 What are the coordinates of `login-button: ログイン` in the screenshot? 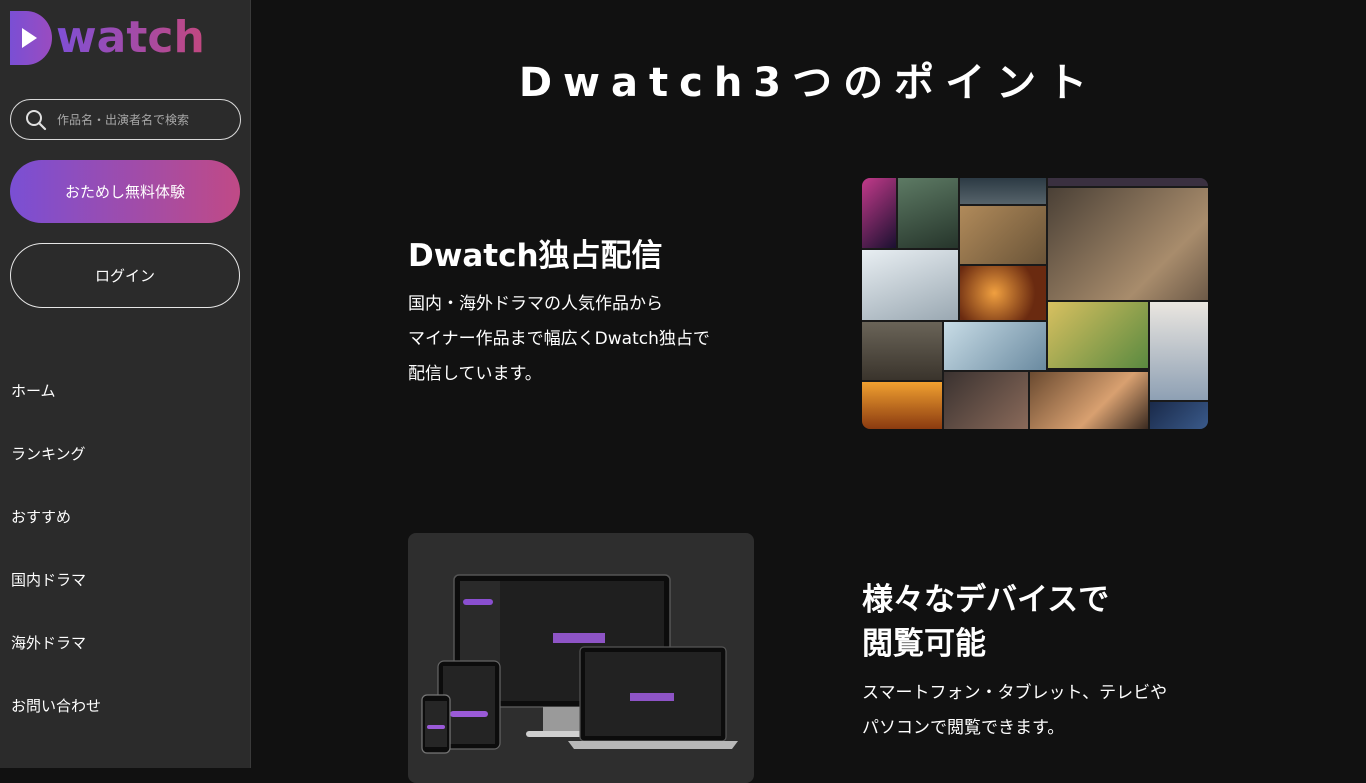 It's located at (125, 275).